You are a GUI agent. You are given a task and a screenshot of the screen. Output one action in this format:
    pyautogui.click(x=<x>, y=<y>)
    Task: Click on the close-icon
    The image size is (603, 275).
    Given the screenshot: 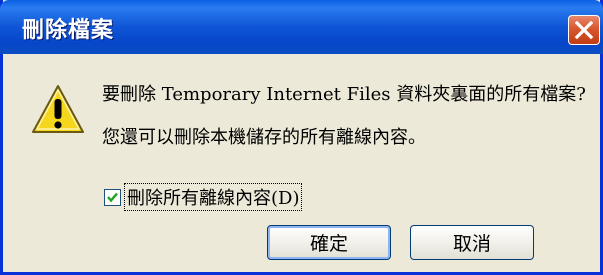 What is the action you would take?
    pyautogui.click(x=584, y=30)
    